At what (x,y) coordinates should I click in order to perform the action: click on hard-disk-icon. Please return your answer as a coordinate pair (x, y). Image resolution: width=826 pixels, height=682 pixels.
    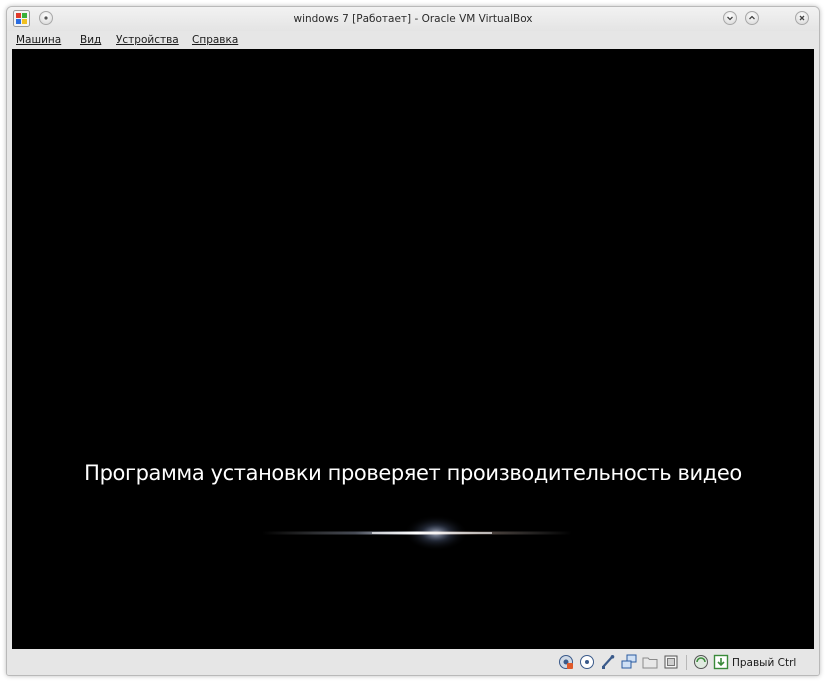
    Looking at the image, I should click on (566, 662).